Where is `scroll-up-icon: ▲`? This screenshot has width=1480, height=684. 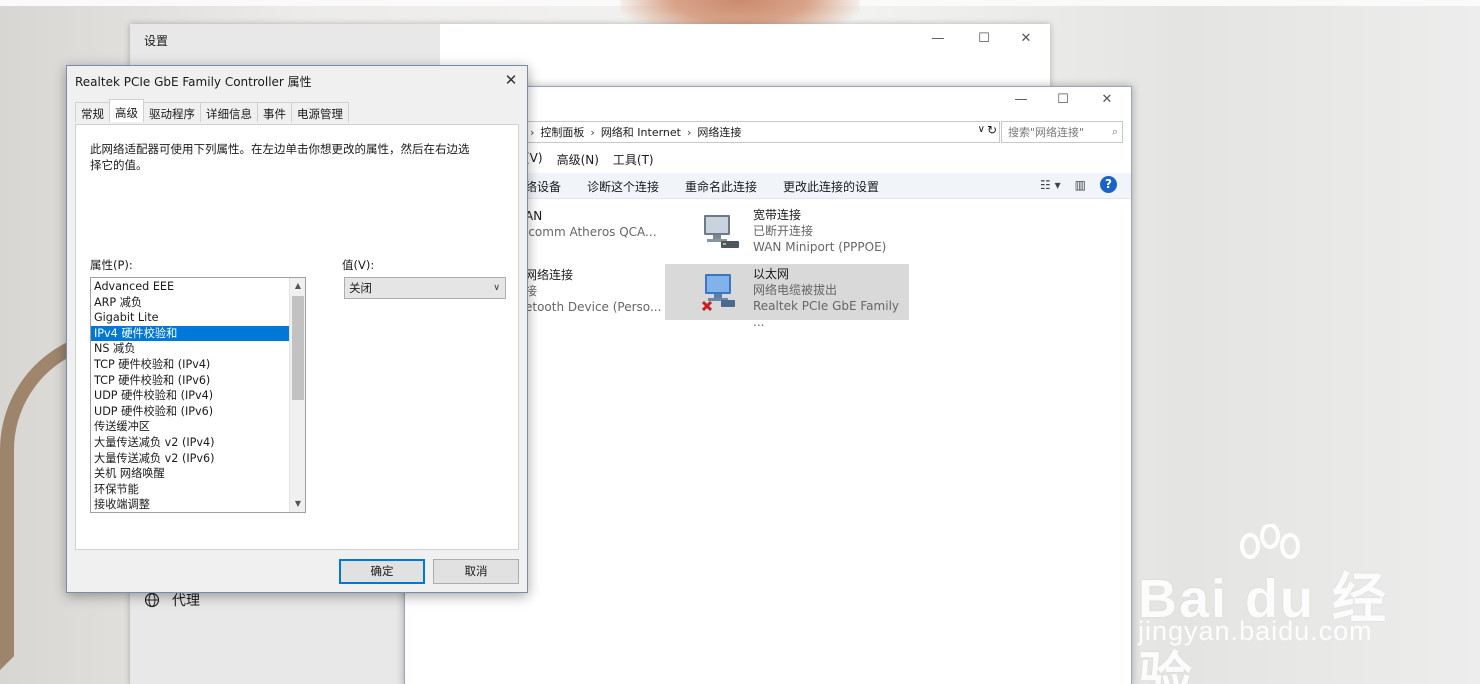 scroll-up-icon: ▲ is located at coordinates (297, 286).